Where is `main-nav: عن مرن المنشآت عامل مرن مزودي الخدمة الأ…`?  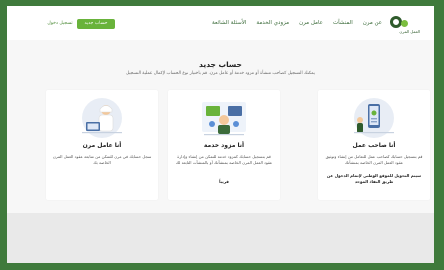
main-nav: عن مرن المنشآت عامل مرن مزودي الخدمة الأ… is located at coordinates (297, 23).